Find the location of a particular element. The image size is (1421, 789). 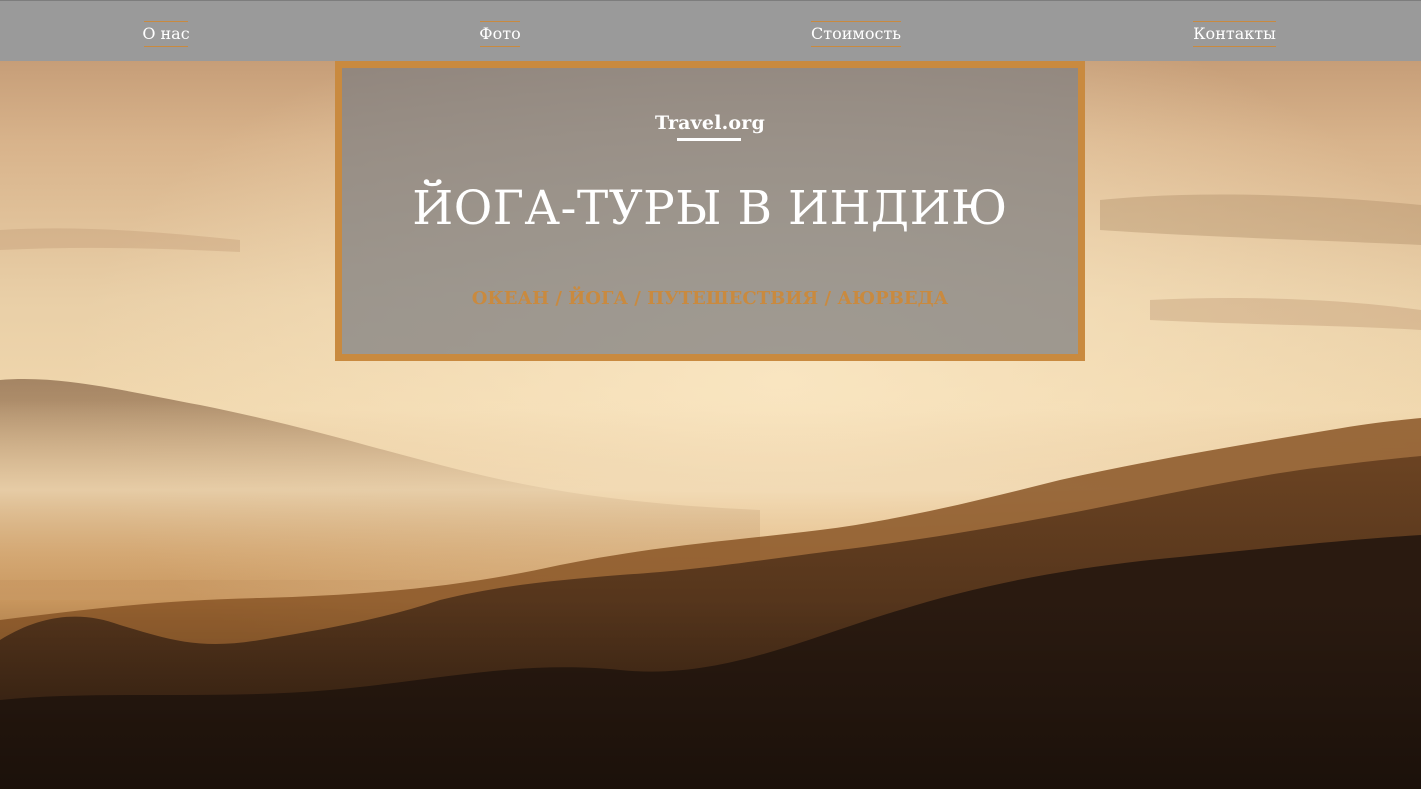

nav-link-contacts: Контакты is located at coordinates (1234, 34).